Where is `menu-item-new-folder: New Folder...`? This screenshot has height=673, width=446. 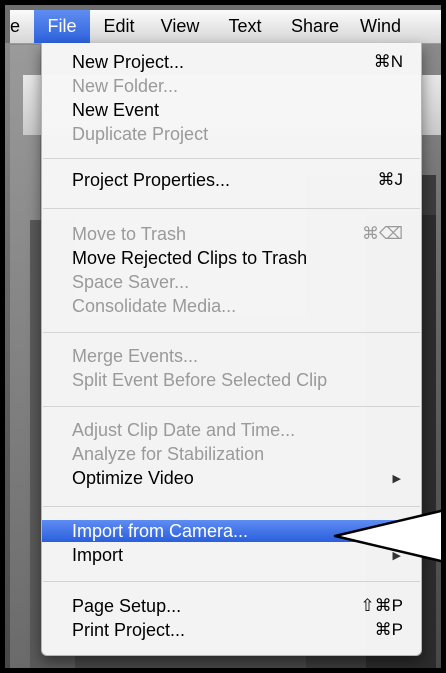 menu-item-new-folder: New Folder... is located at coordinates (231, 86).